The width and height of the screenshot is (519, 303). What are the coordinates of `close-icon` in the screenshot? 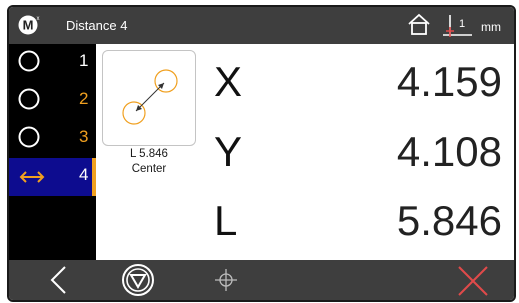 It's located at (473, 281).